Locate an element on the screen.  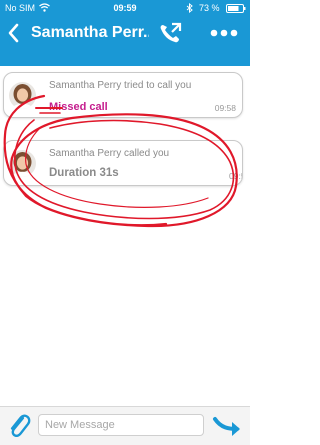
message-text: Samantha Perry called you is located at coordinates (109, 153).